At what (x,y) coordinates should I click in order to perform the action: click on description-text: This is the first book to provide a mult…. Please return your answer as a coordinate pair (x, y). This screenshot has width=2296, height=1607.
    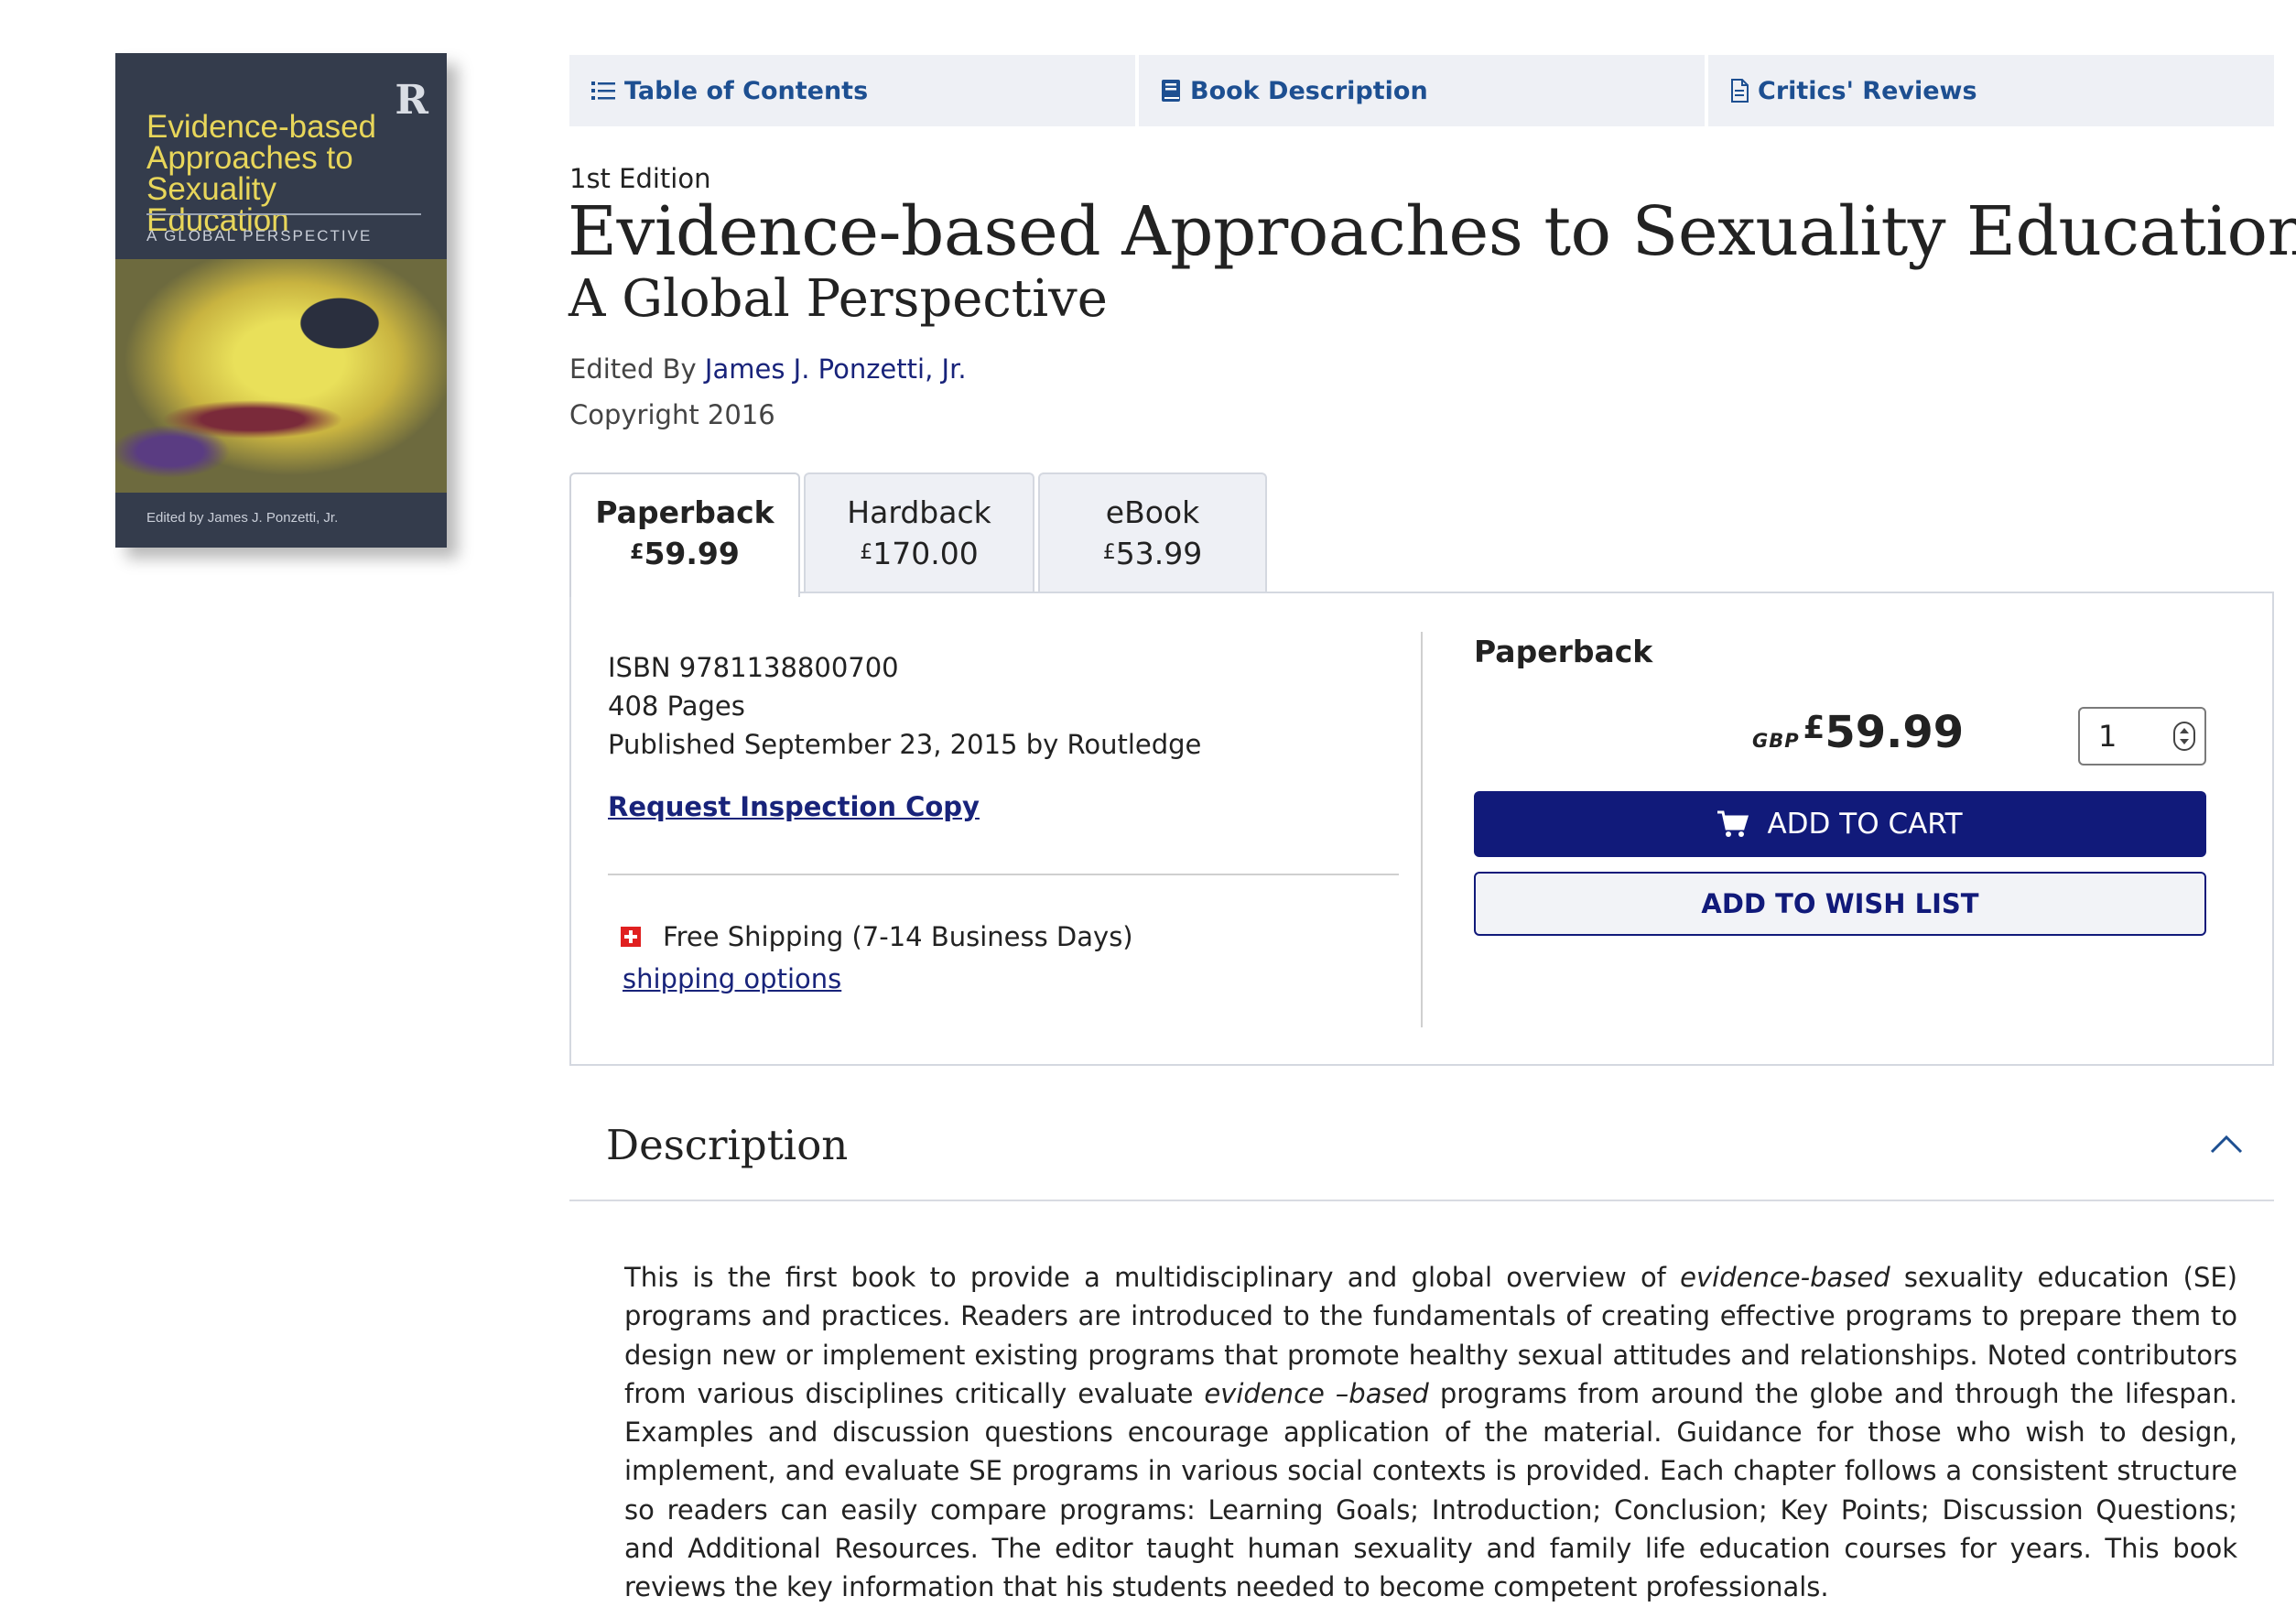
    Looking at the image, I should click on (1431, 1433).